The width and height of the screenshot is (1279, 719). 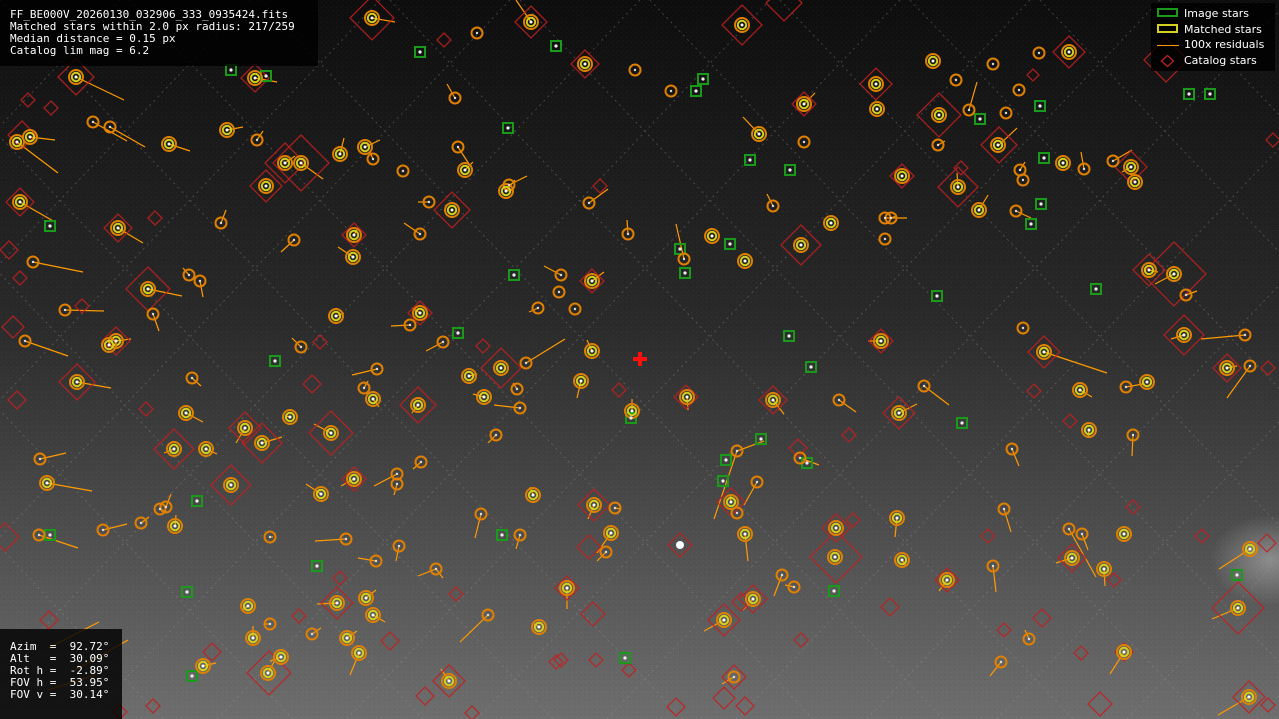 I want to click on legend-label: Image stars, so click(x=1216, y=13).